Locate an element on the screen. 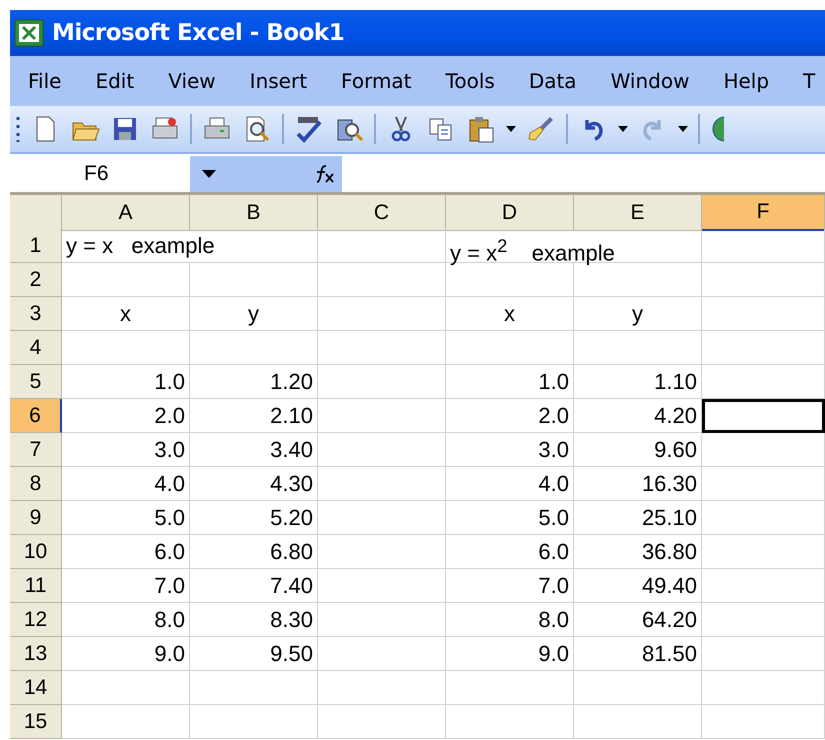  menu-item: T is located at coordinates (805, 81).